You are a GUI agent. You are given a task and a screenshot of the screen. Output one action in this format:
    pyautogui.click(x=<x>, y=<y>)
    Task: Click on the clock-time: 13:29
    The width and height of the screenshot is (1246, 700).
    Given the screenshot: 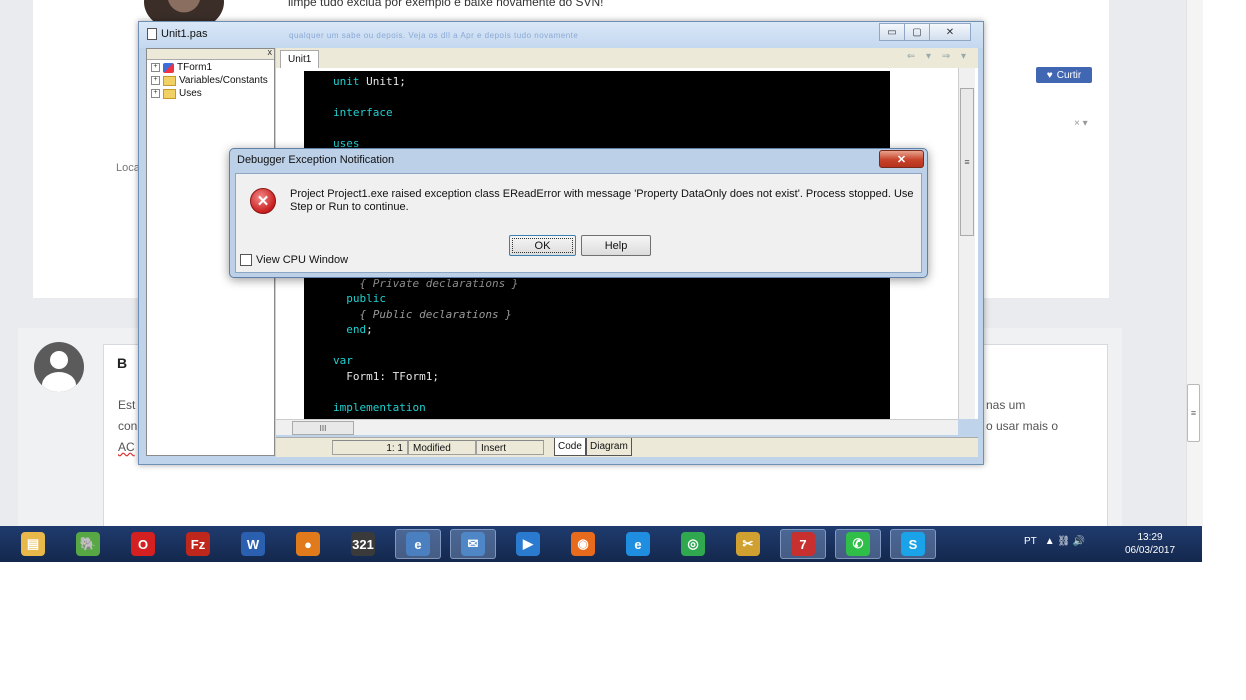 What is the action you would take?
    pyautogui.click(x=1150, y=537)
    